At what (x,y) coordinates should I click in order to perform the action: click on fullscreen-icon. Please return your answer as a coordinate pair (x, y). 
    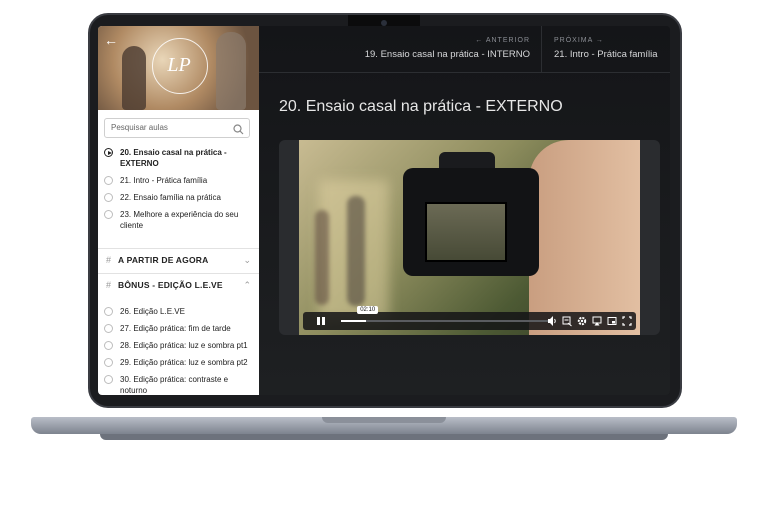
    Looking at the image, I should click on (627, 321).